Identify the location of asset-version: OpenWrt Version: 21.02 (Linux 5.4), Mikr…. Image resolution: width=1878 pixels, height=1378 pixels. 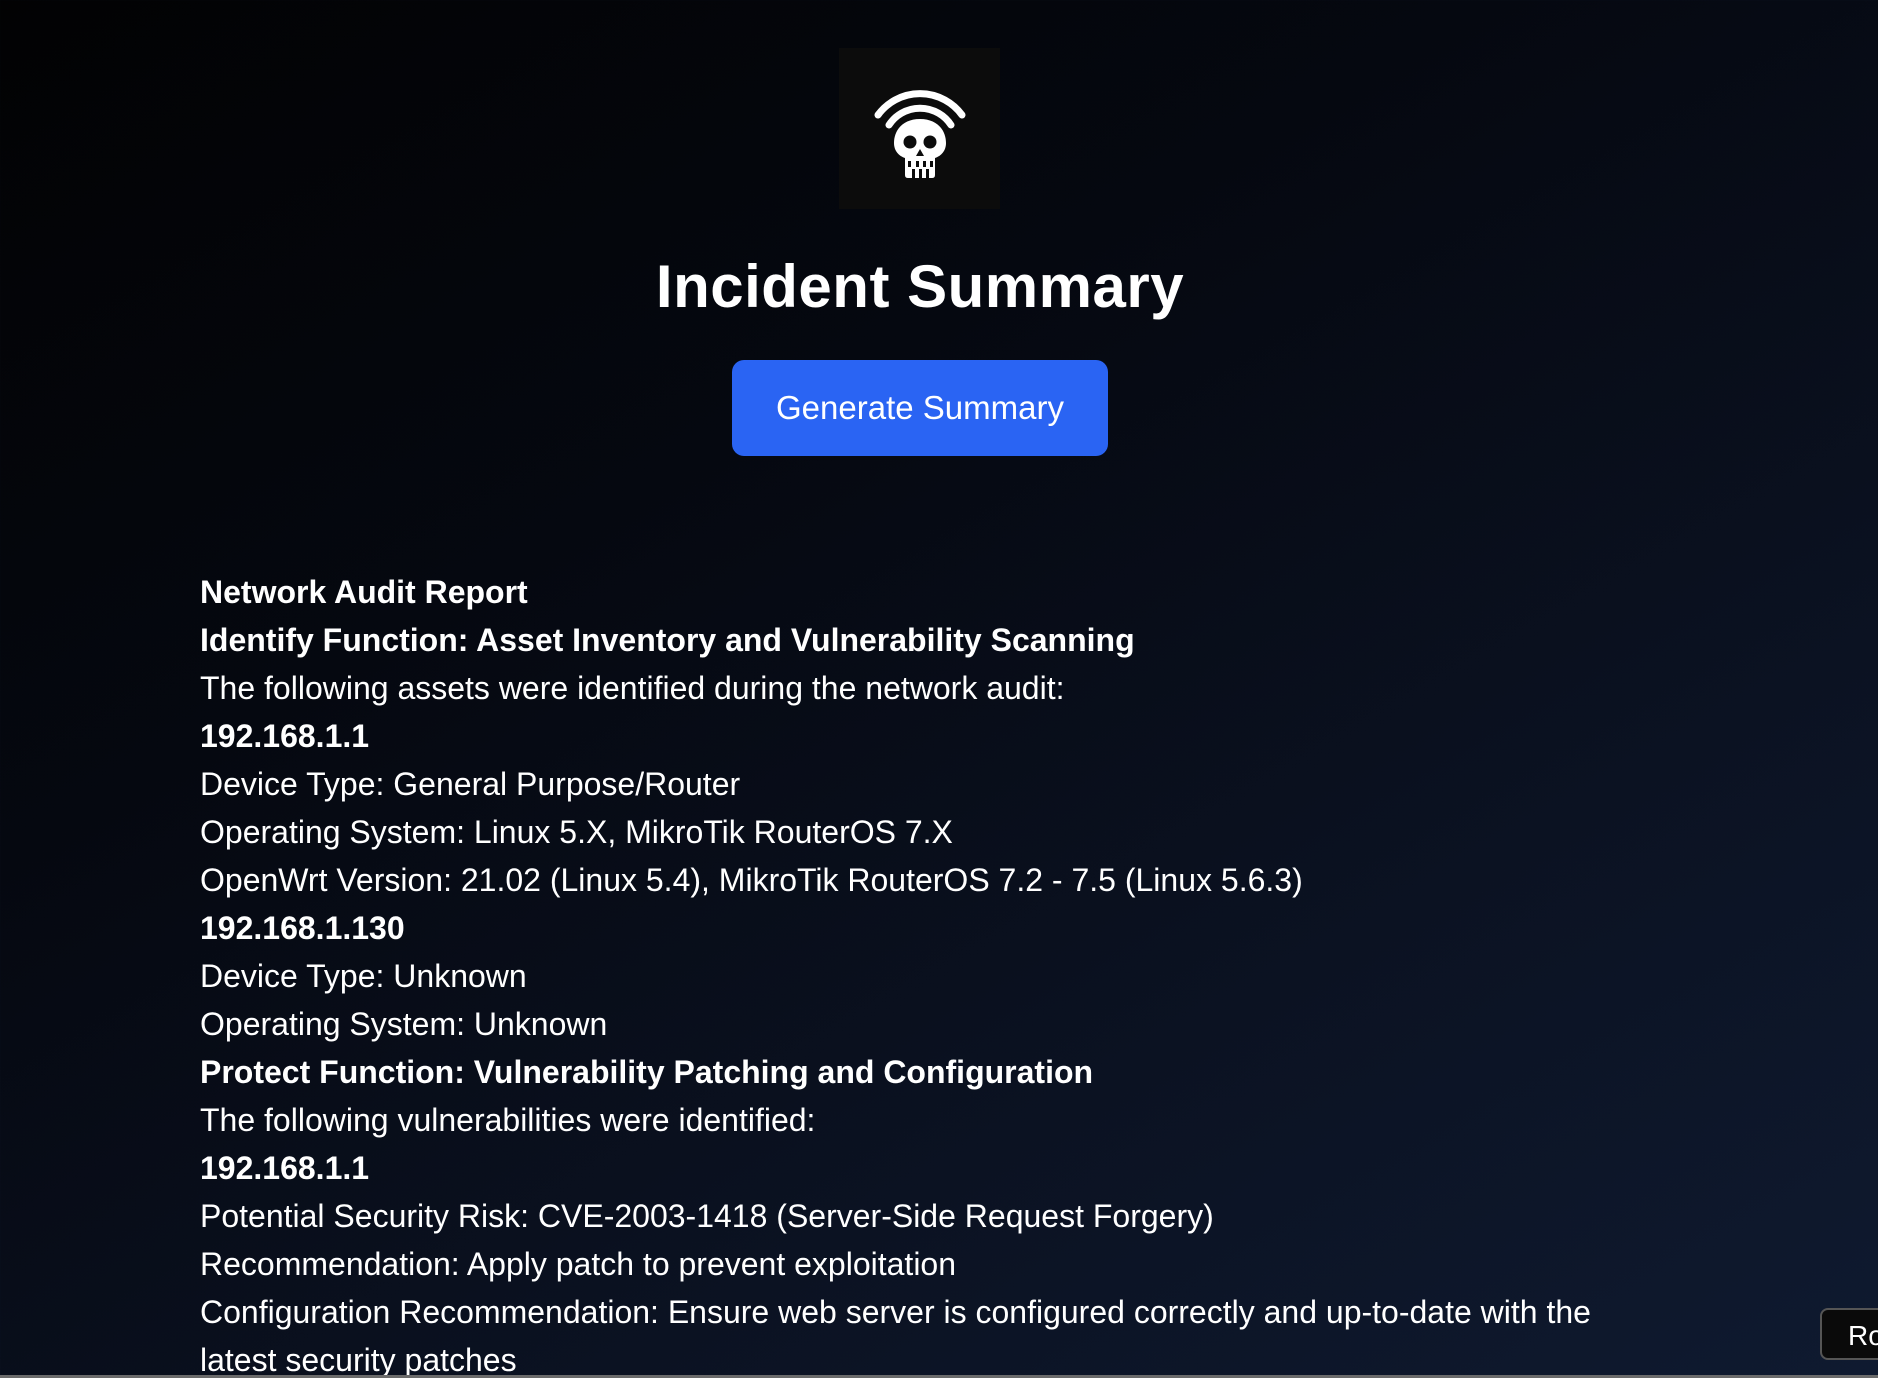
(751, 880).